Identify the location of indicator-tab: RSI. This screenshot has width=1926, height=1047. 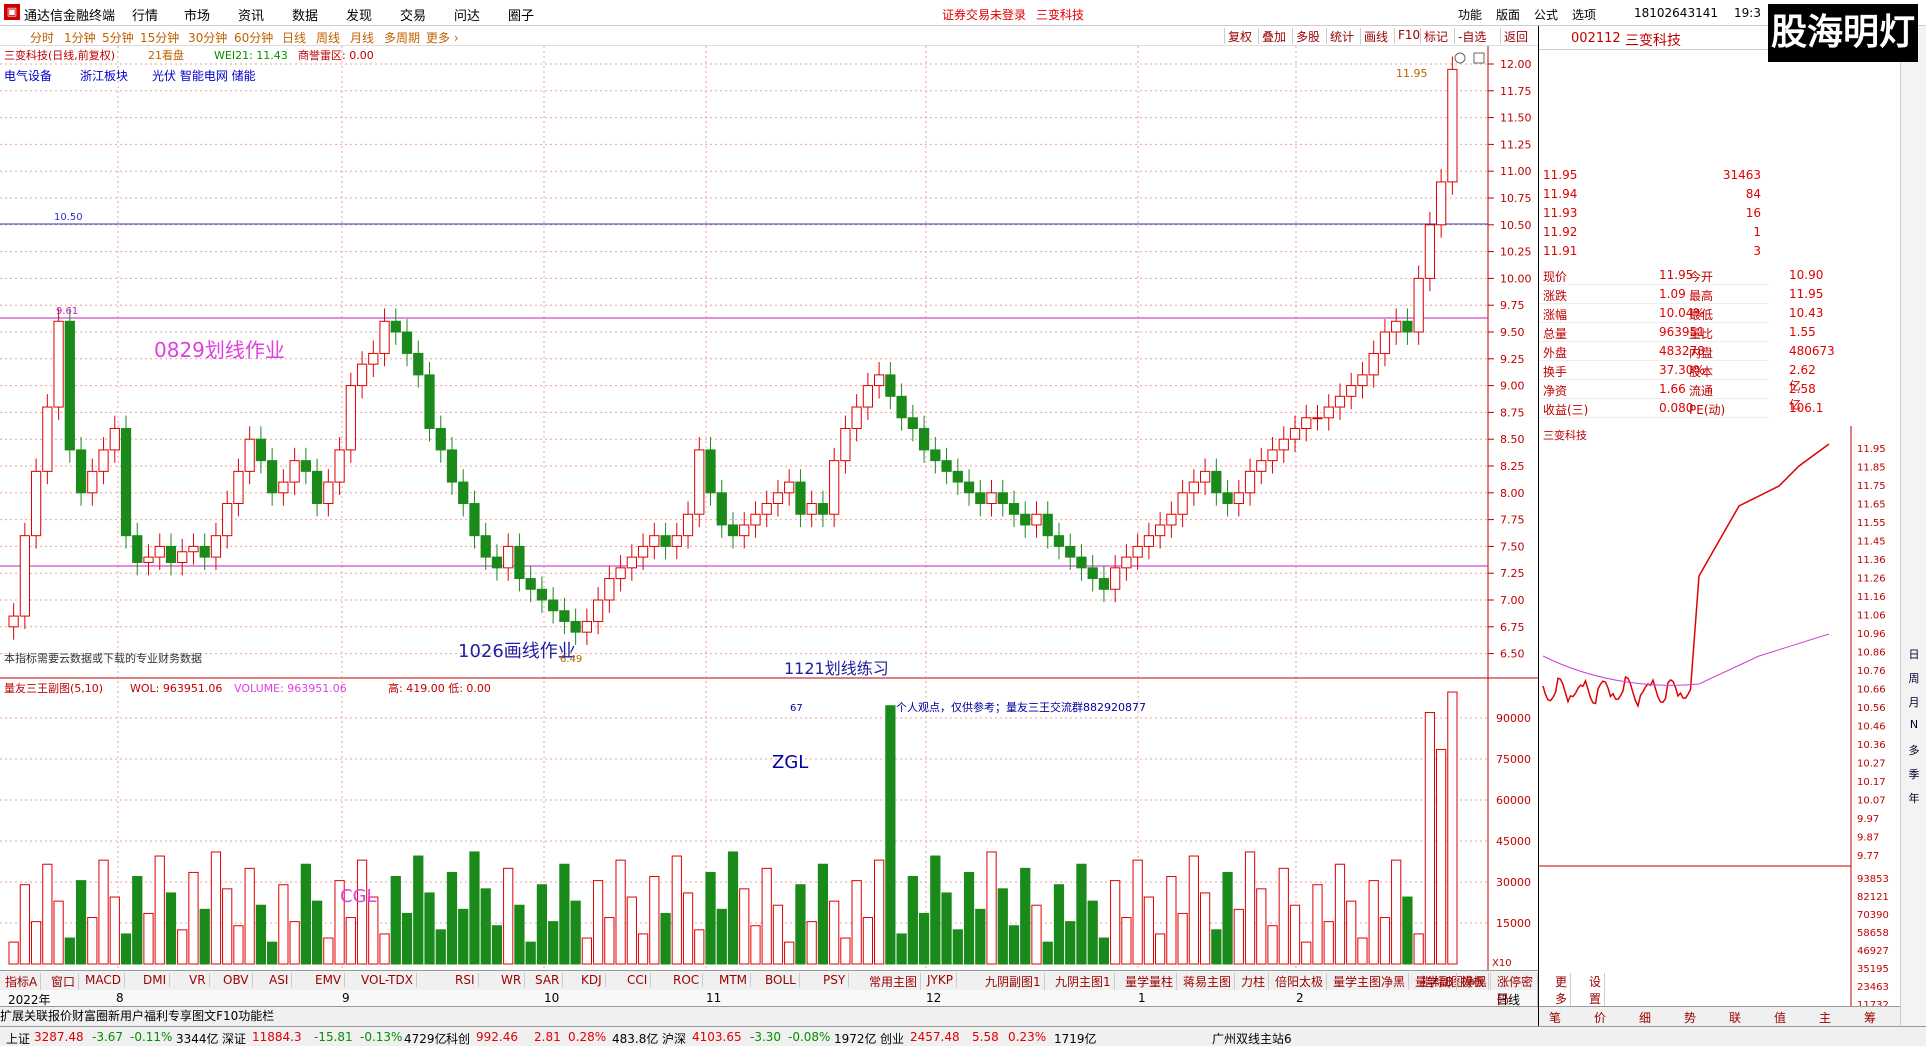
(465, 980).